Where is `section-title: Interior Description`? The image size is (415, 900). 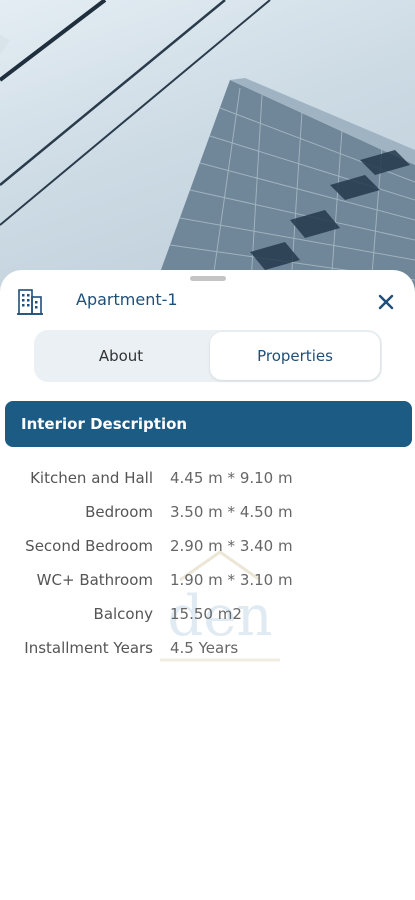
section-title: Interior Description is located at coordinates (208, 424).